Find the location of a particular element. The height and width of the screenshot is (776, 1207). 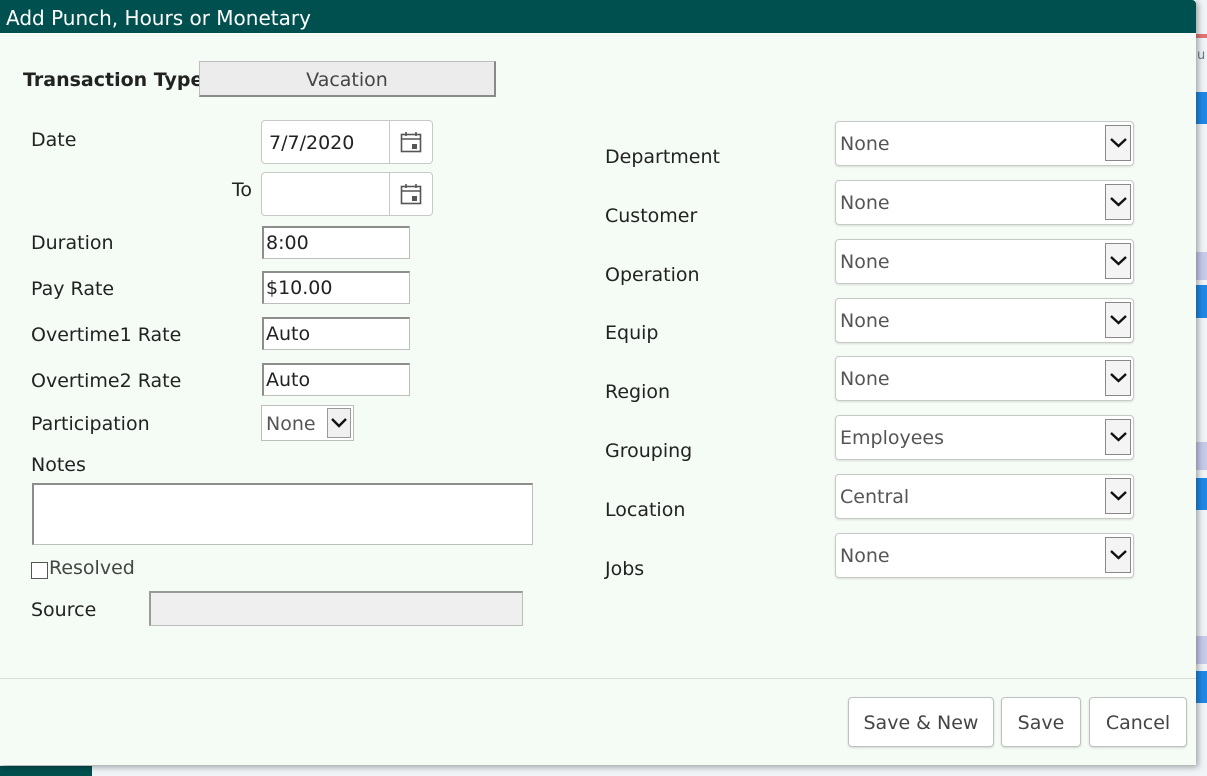

participation-value: None is located at coordinates (291, 424).